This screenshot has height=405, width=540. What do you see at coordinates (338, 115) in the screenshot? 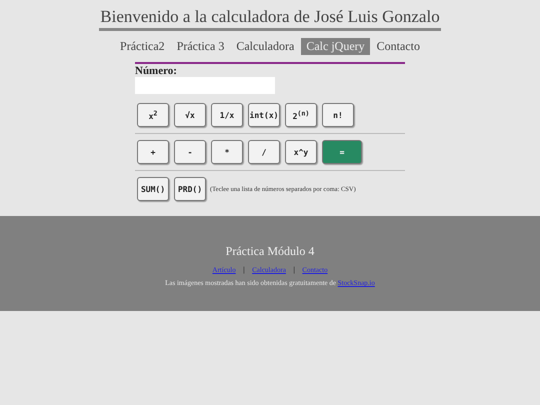
I see `calc-button: n!` at bounding box center [338, 115].